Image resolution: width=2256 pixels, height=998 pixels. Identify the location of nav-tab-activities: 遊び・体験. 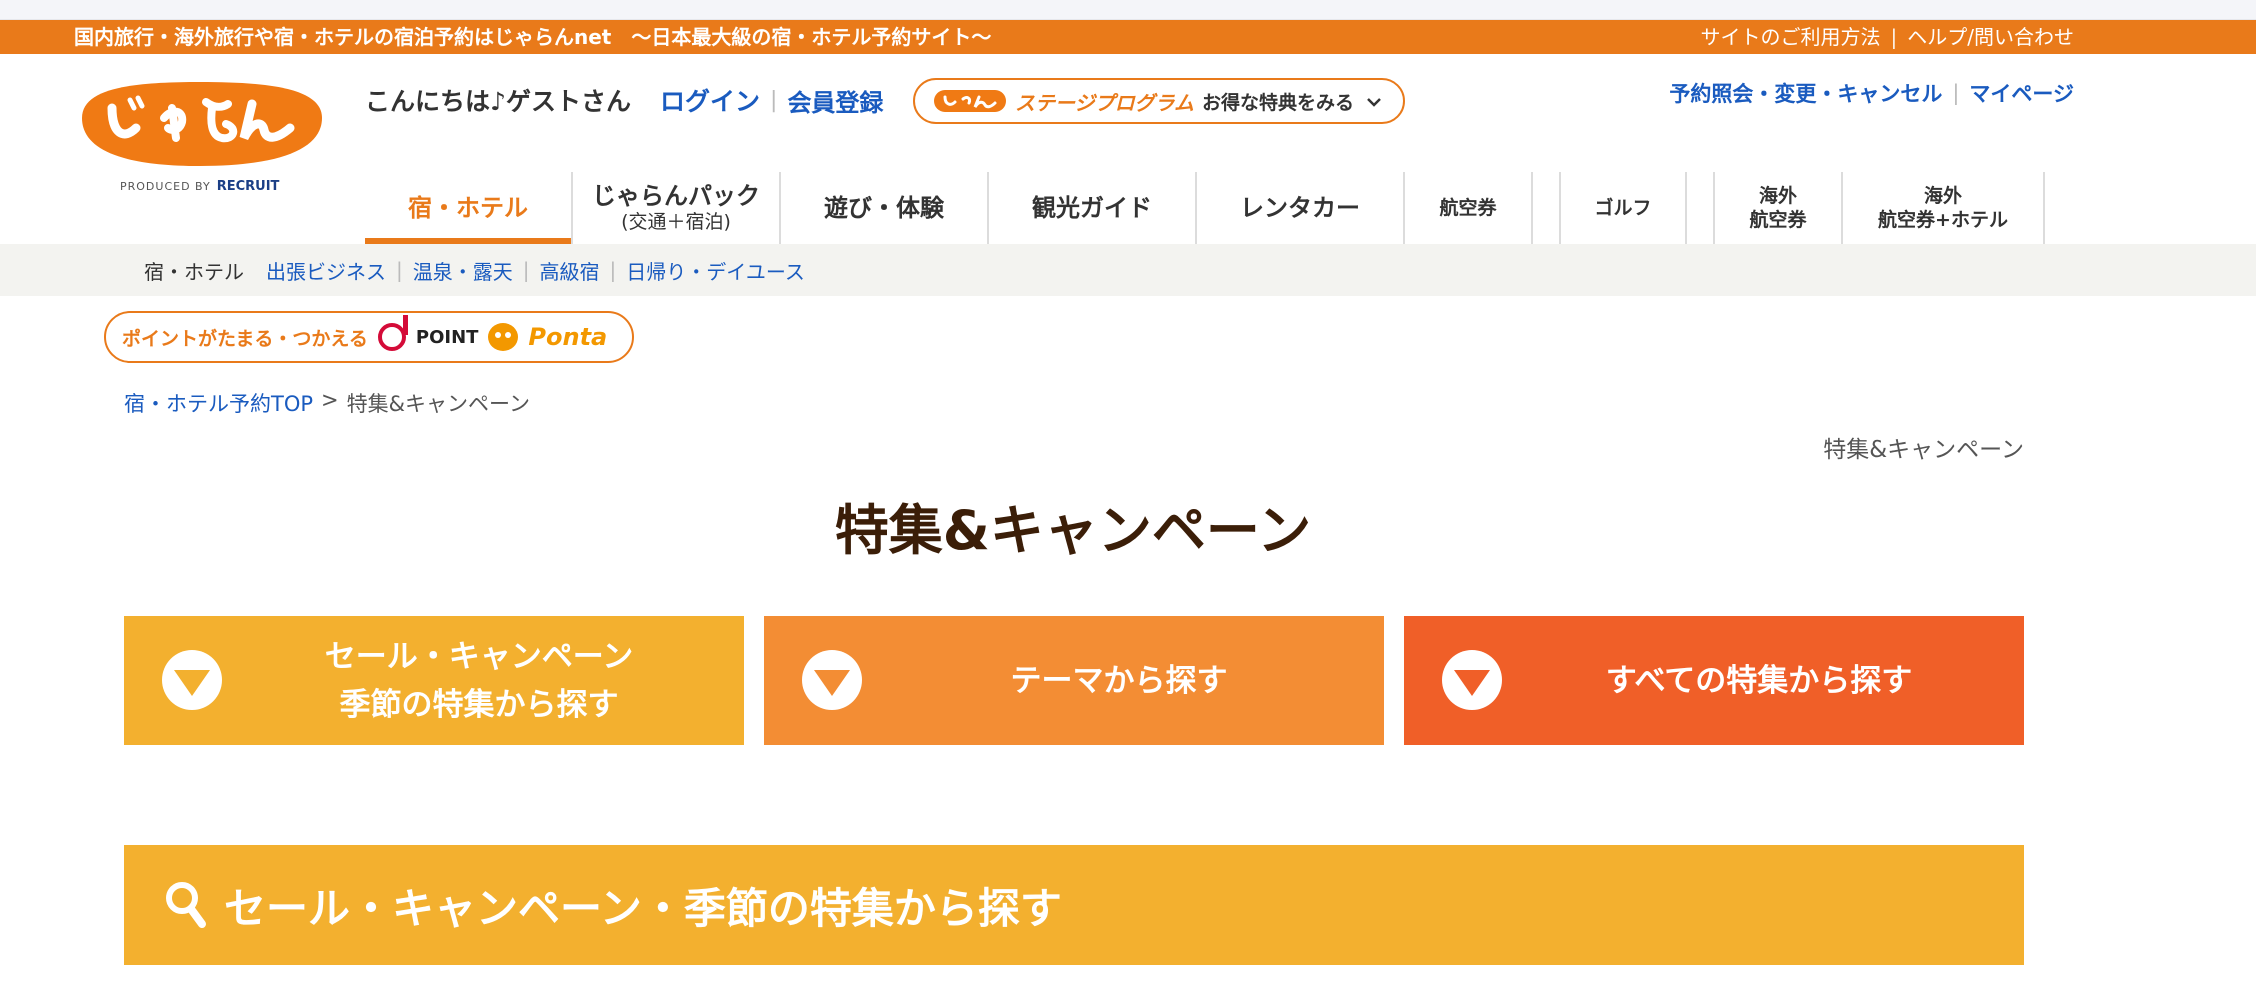
(885, 208).